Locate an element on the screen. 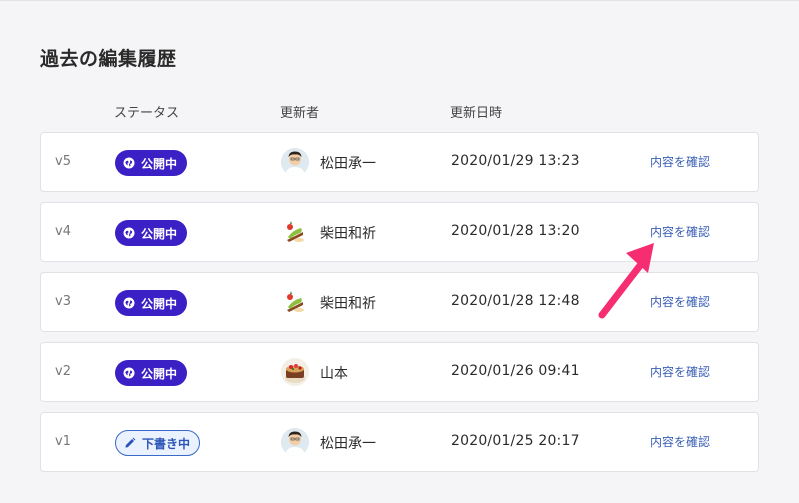 This screenshot has width=799, height=503. history-row-v4: v4 公開中 柴田和祈 2020/01/28 13:20 内容を確認 is located at coordinates (399, 232).